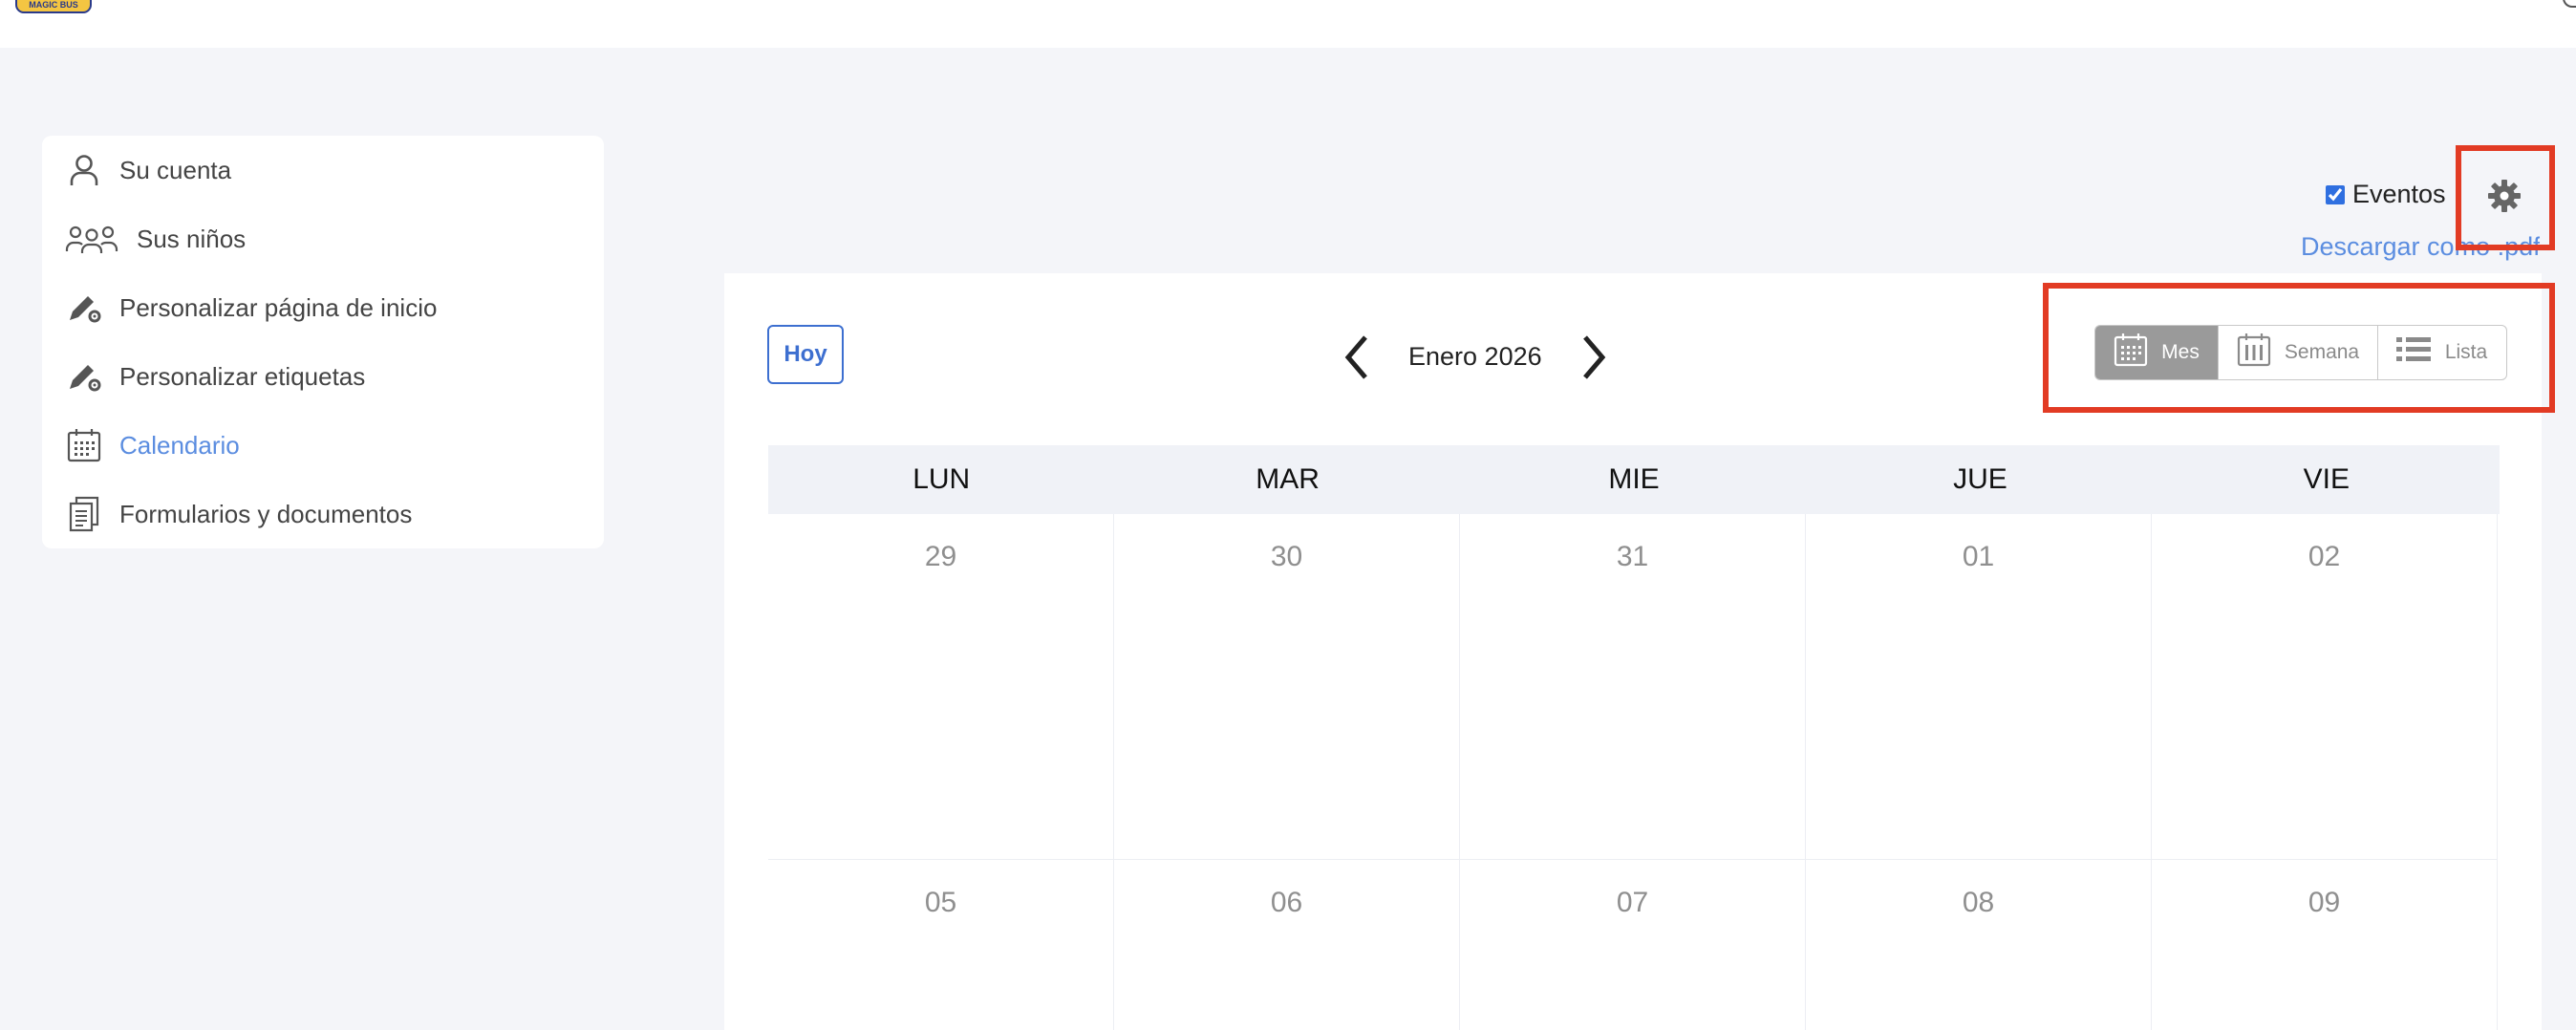  What do you see at coordinates (1286, 556) in the screenshot?
I see `day-number: 30` at bounding box center [1286, 556].